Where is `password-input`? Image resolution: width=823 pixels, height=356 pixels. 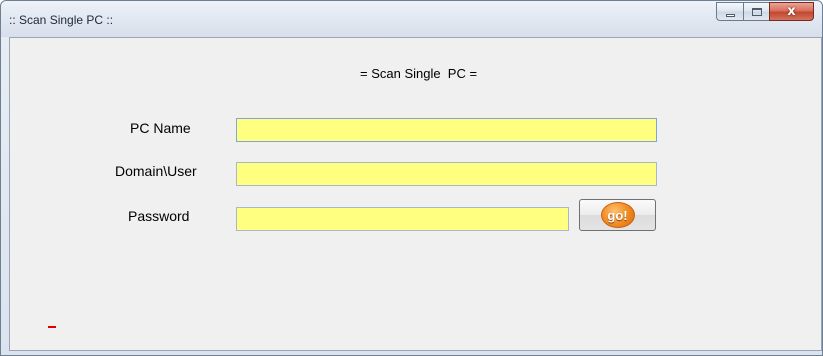
password-input is located at coordinates (402, 219).